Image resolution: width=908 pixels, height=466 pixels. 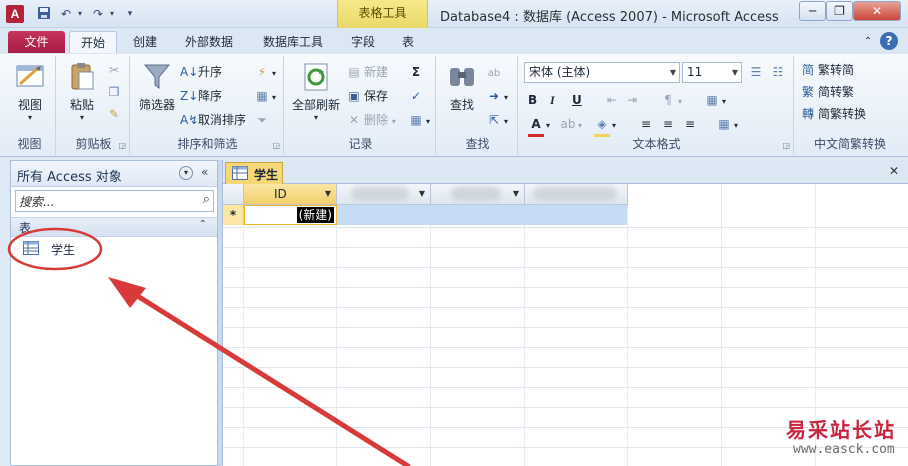 I want to click on tab-file: 文件, so click(x=36, y=42).